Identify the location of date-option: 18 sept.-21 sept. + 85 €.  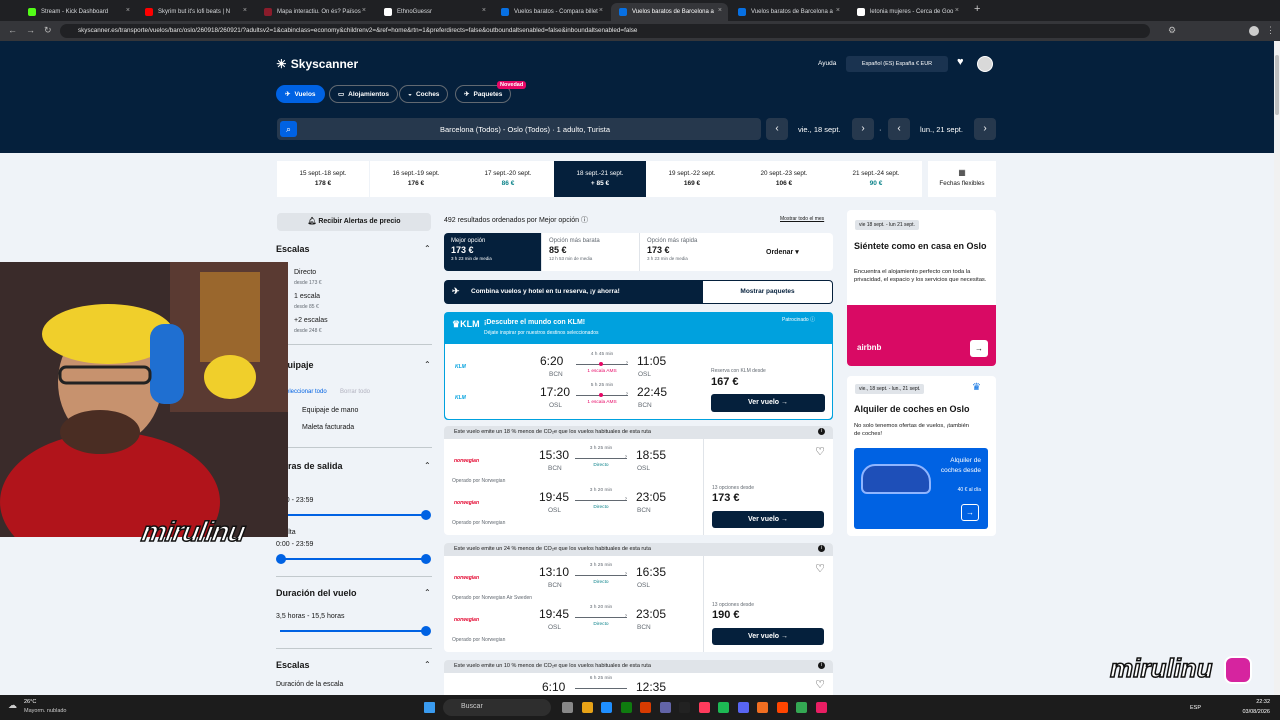
(600, 179).